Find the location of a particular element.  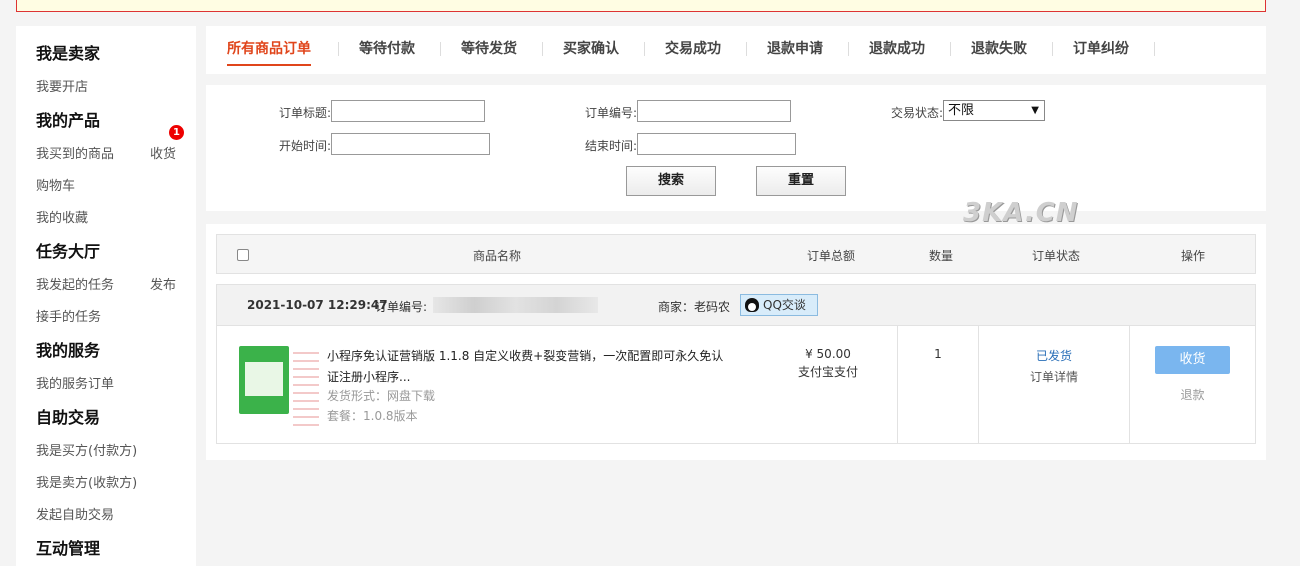

order-datetime: 2021-10-07 12:29:47 is located at coordinates (317, 305).